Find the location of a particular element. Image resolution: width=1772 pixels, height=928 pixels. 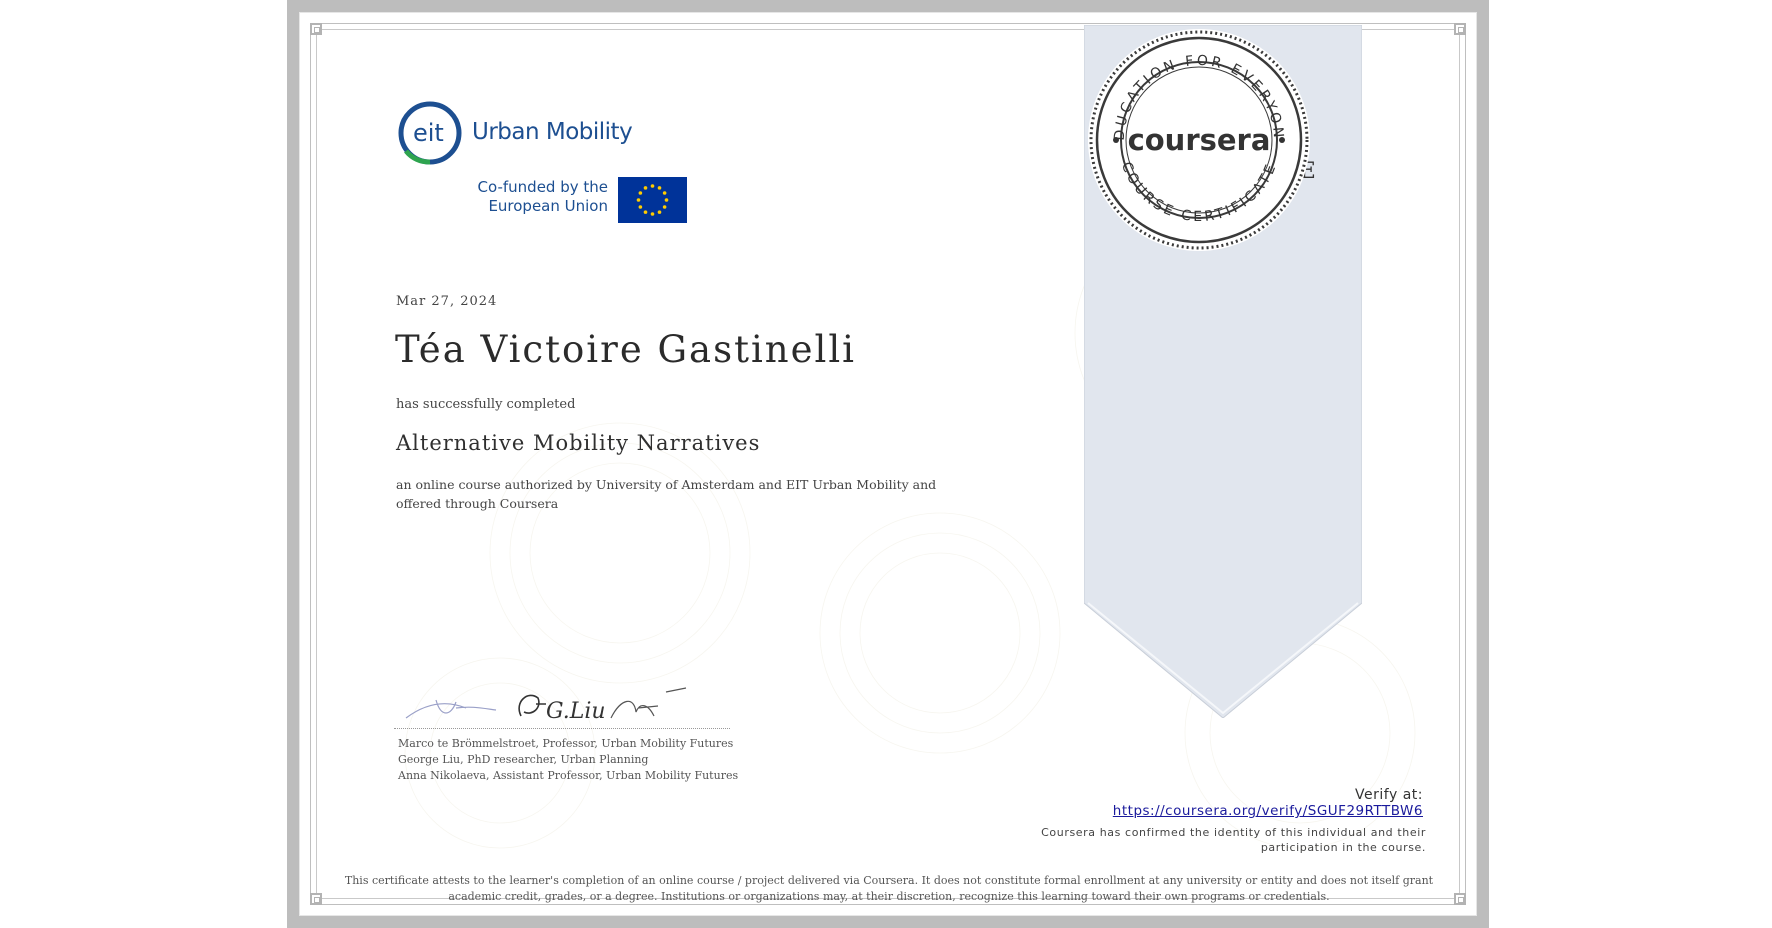

eit-badge-text: eit is located at coordinates (428, 133).